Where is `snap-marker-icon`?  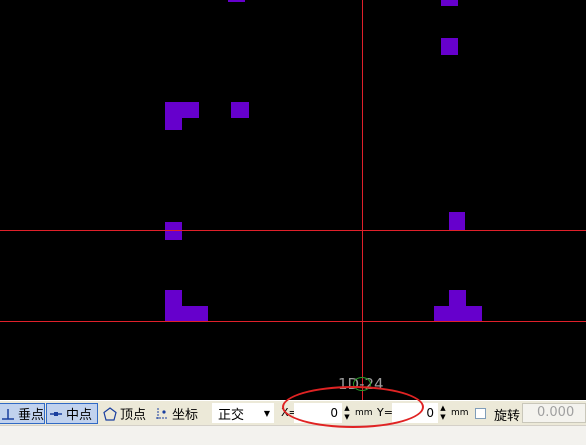
snap-marker-icon is located at coordinates (362, 384).